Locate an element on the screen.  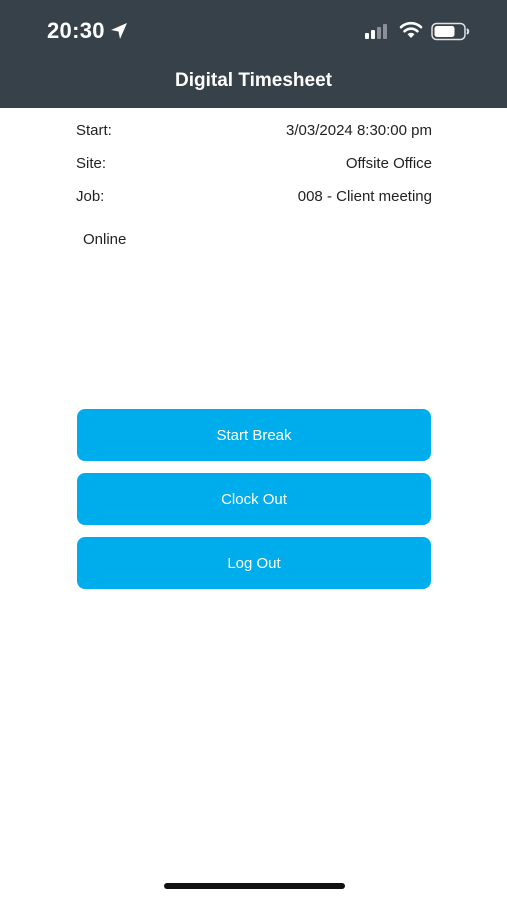
log-out-button: Log Out is located at coordinates (254, 563).